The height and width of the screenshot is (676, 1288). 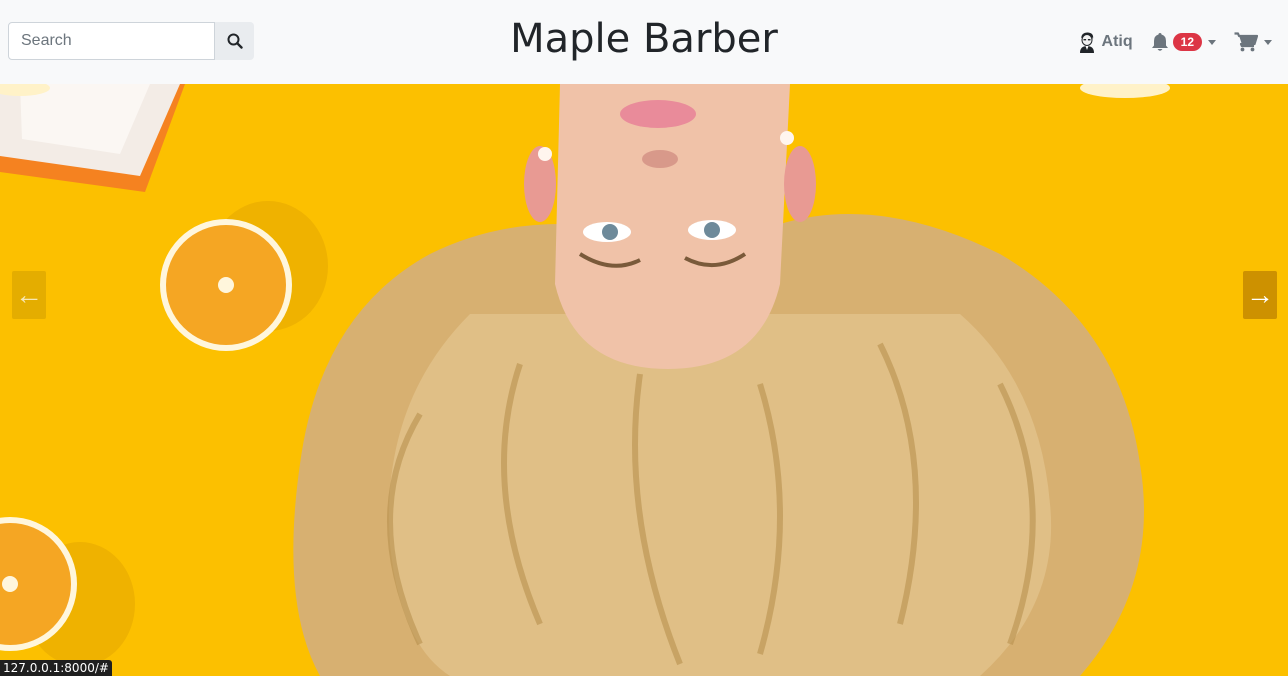 What do you see at coordinates (1159, 42) in the screenshot?
I see `bell-icon` at bounding box center [1159, 42].